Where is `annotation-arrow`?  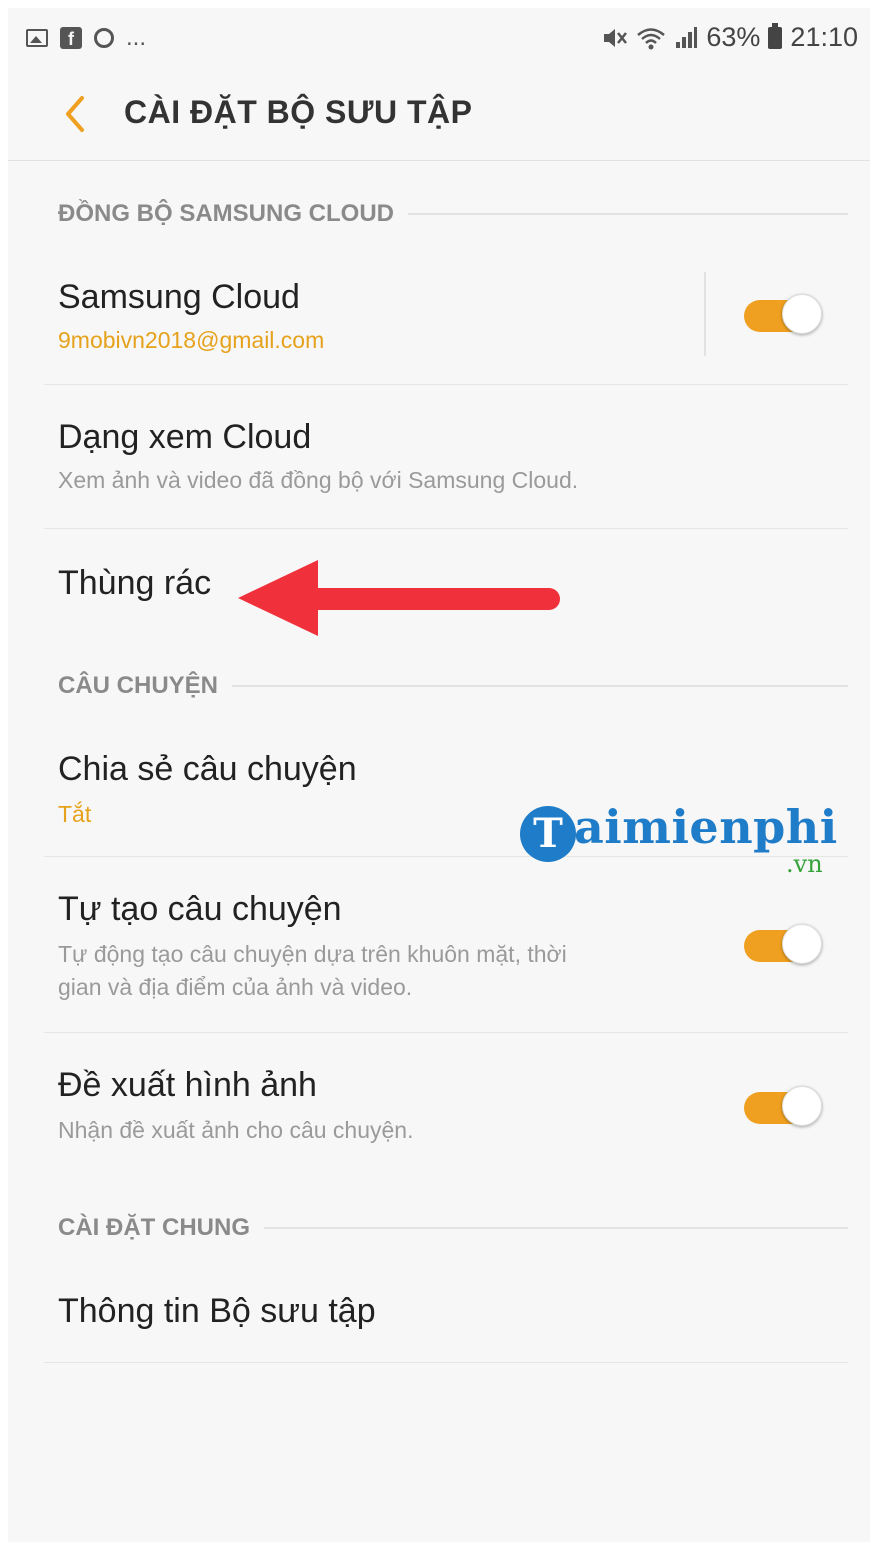
annotation-arrow is located at coordinates (399, 598).